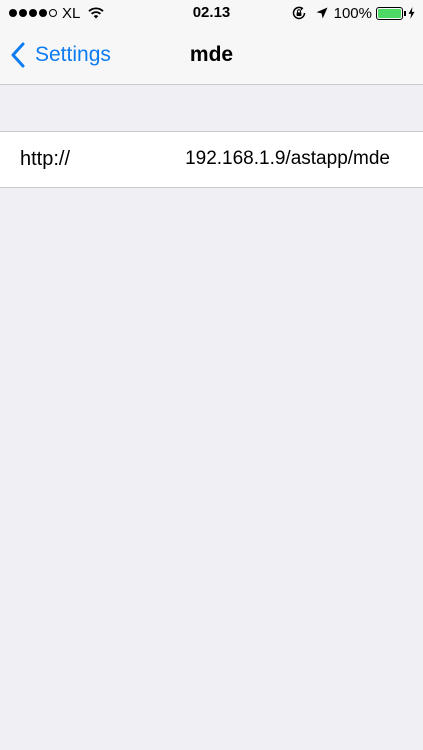  What do you see at coordinates (298, 13) in the screenshot?
I see `rotation-lock-icon` at bounding box center [298, 13].